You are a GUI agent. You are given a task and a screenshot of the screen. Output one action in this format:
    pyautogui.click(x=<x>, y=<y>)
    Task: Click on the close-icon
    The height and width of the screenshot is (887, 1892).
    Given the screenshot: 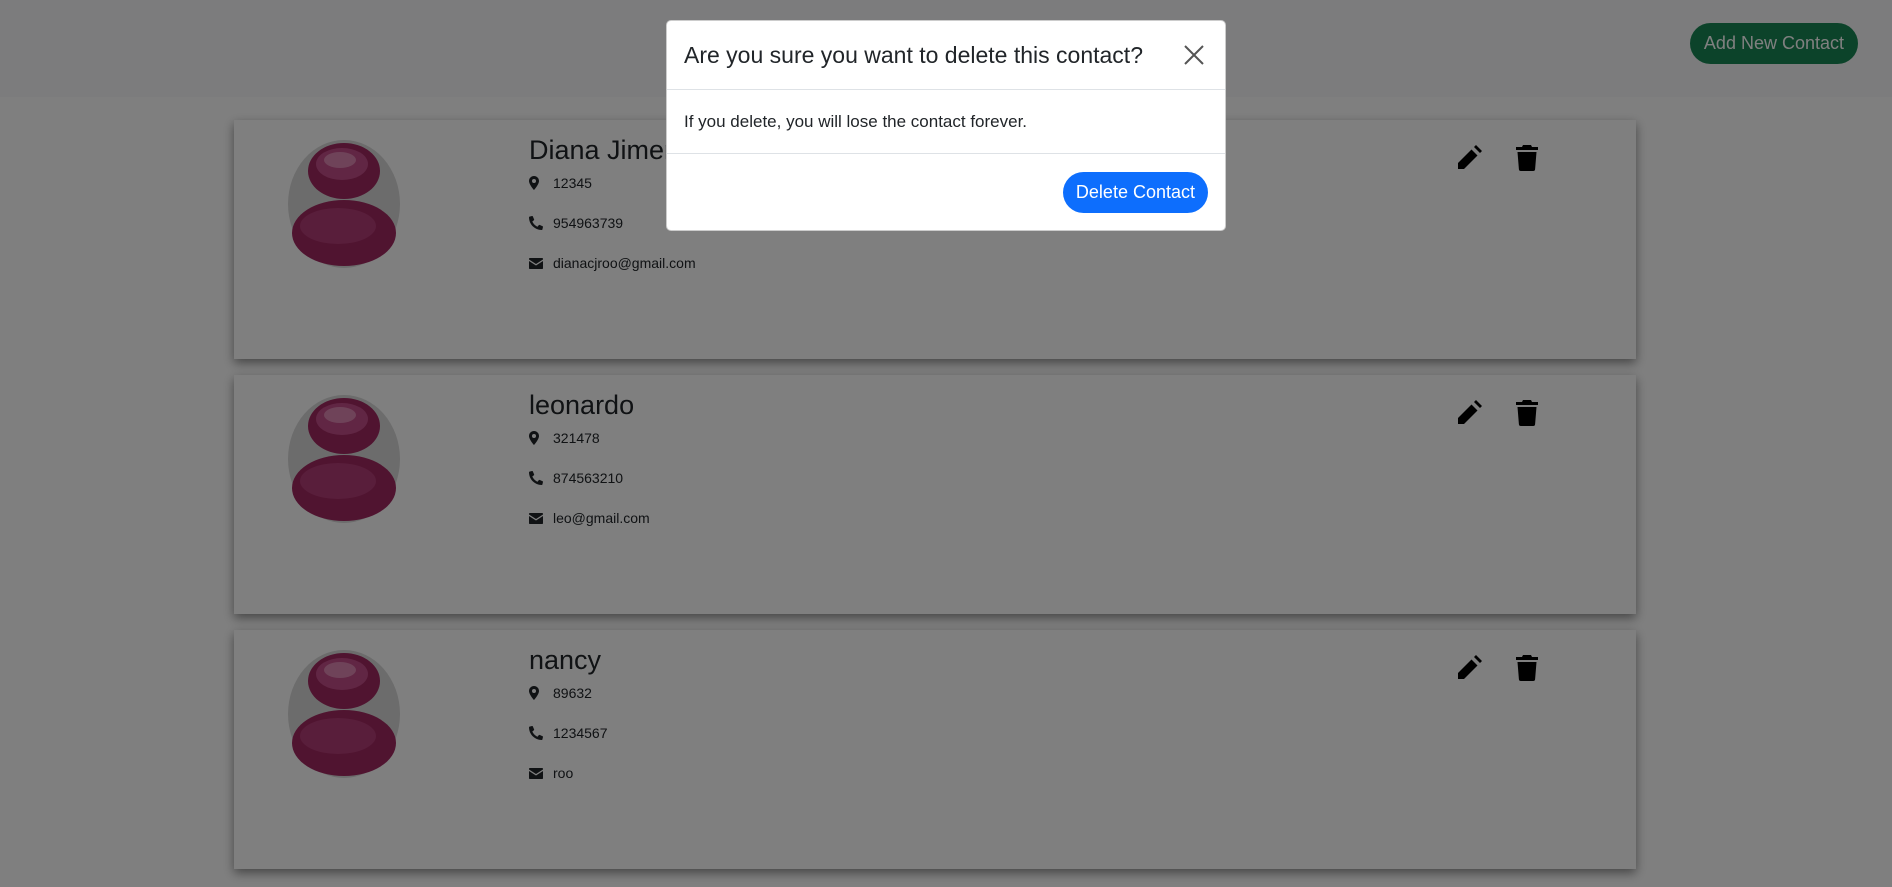 What is the action you would take?
    pyautogui.click(x=1194, y=55)
    